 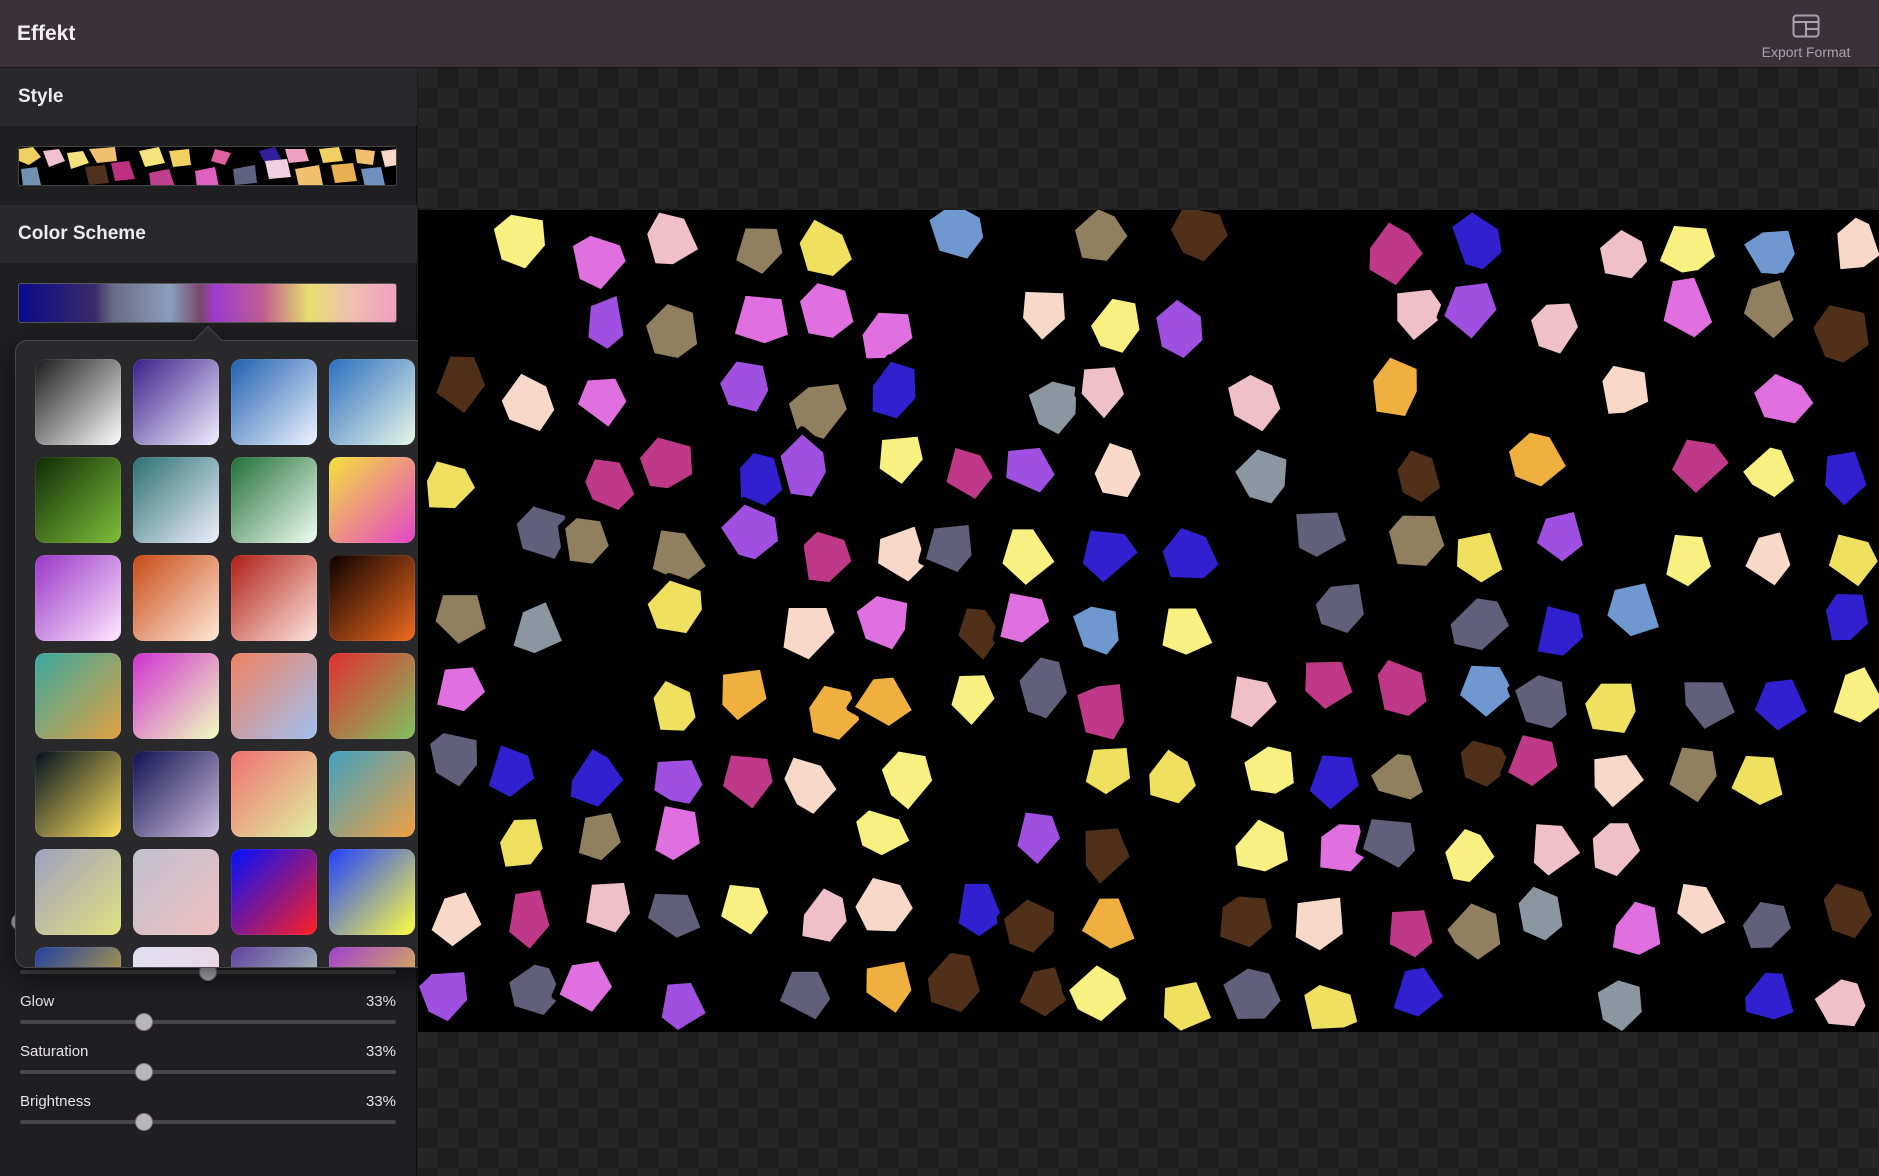 I want to click on slider-label: Saturation, so click(x=54, y=1051).